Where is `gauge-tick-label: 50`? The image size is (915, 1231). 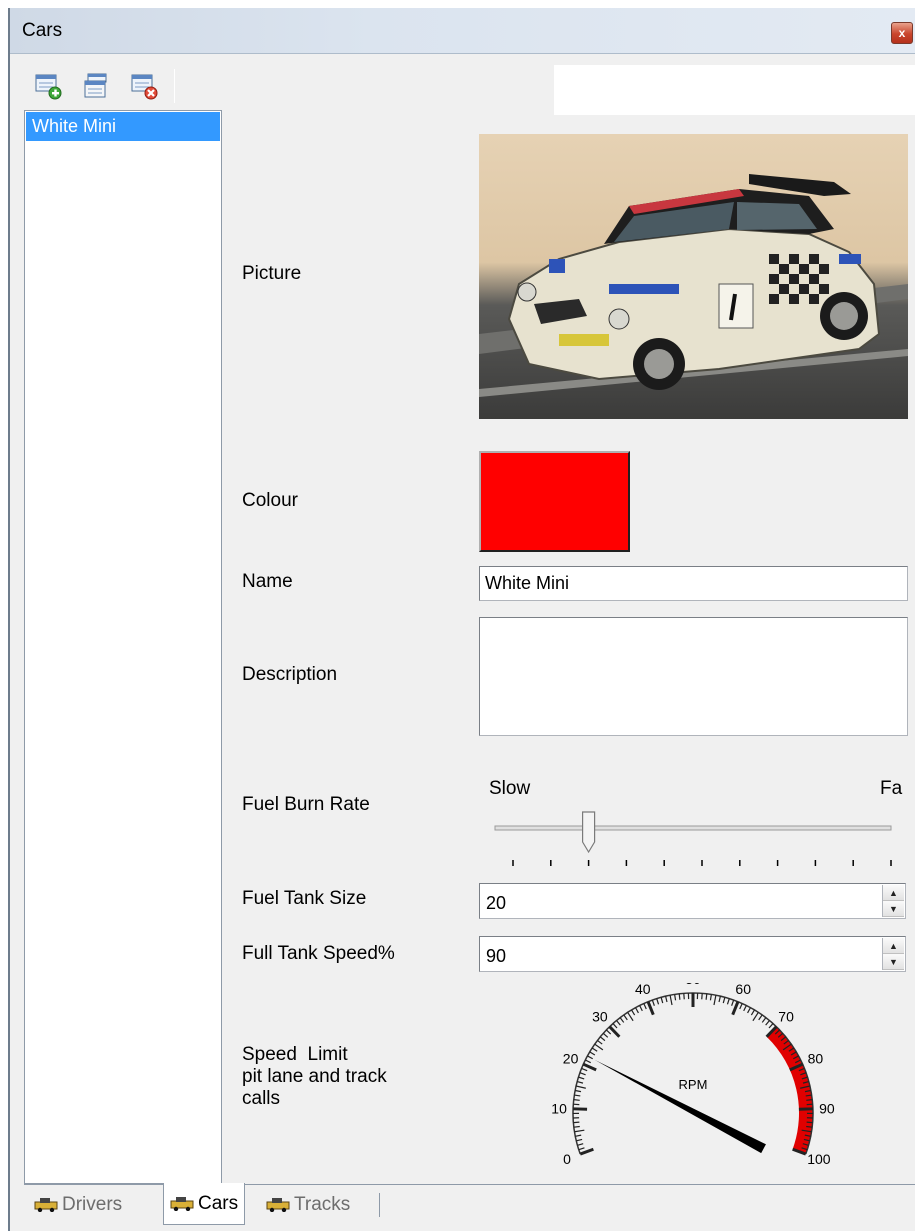 gauge-tick-label: 50 is located at coordinates (693, 985).